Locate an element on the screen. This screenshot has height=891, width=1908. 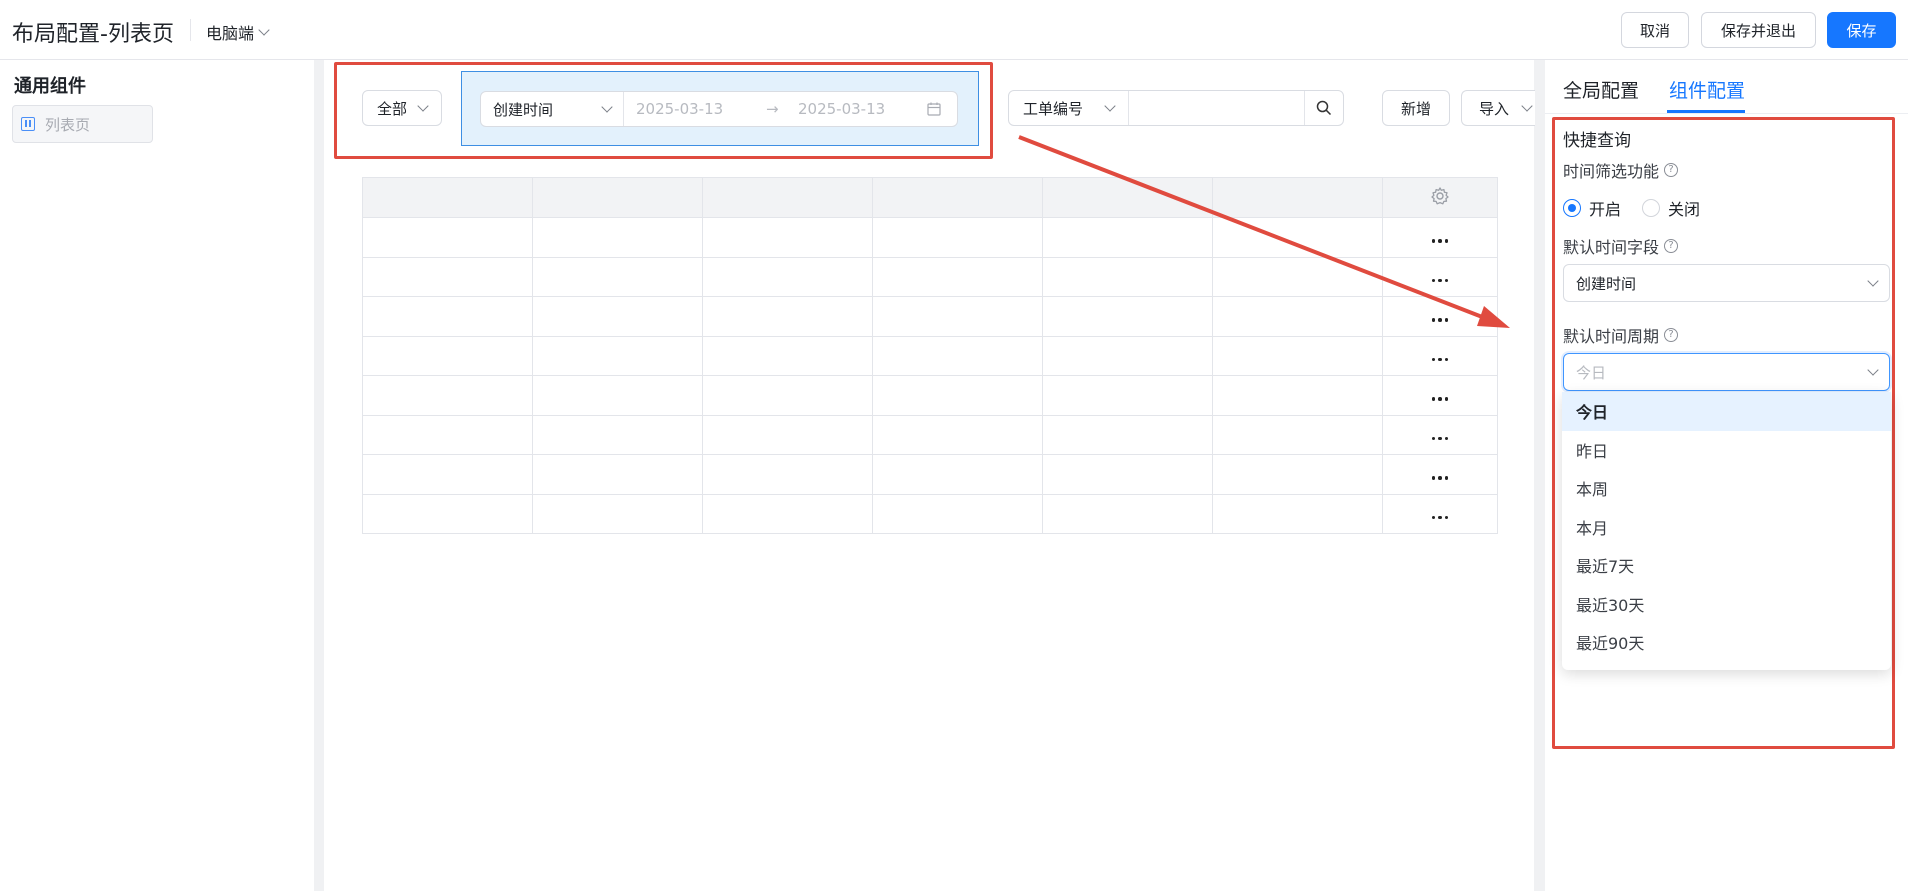
default-time-field-label-text: 默认时间字段 is located at coordinates (1611, 247).